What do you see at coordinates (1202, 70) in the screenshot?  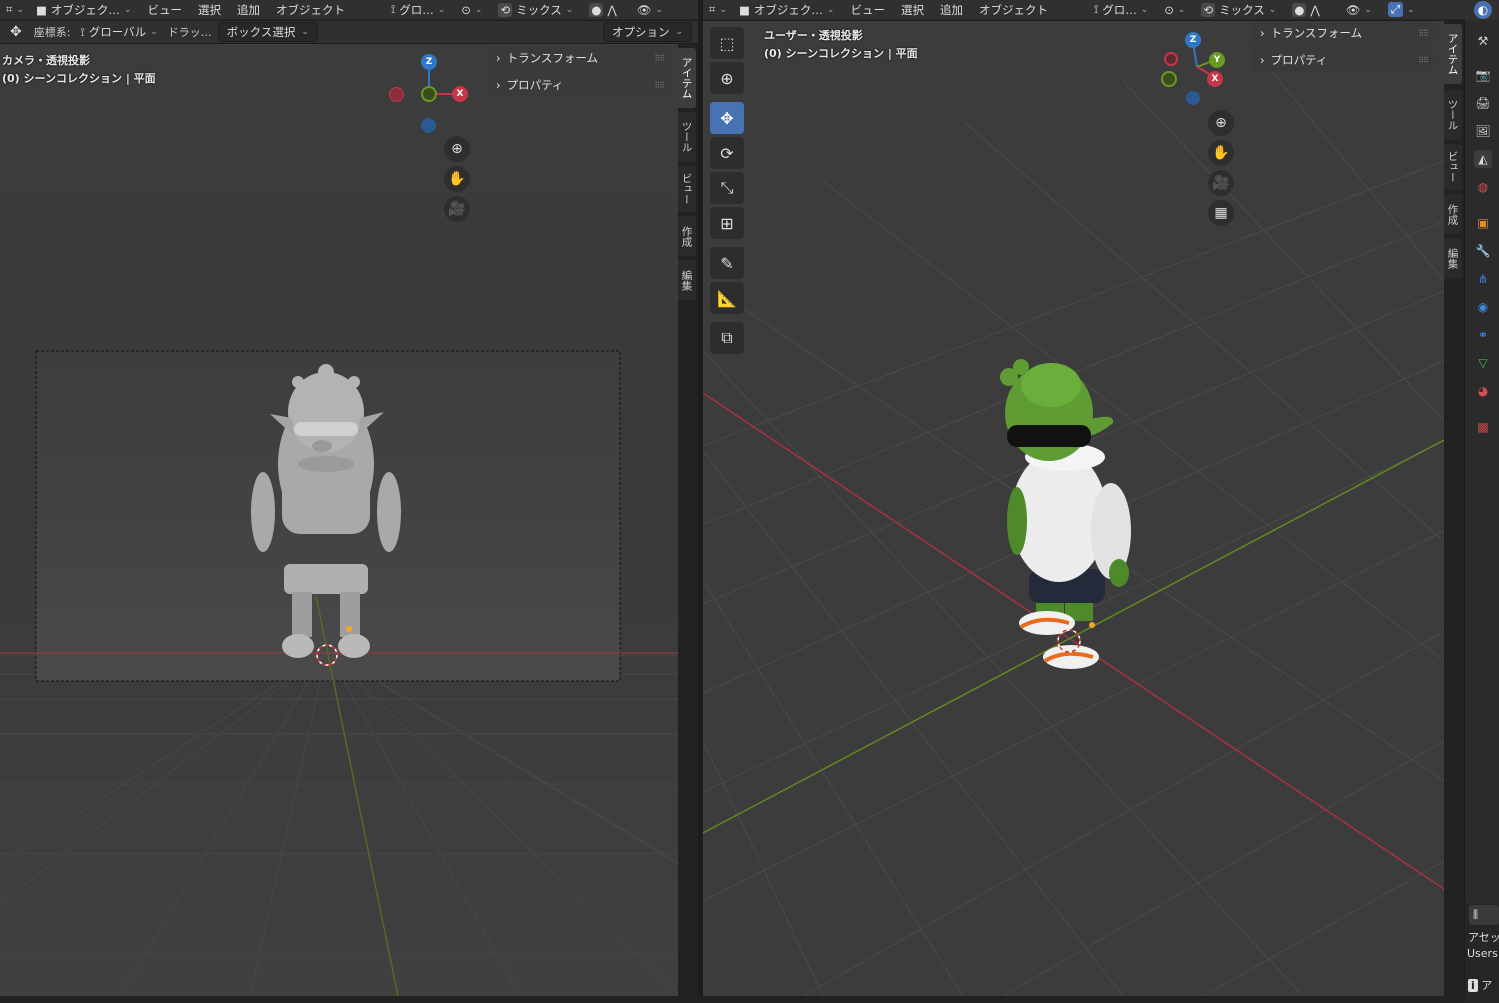 I see `right-navigation-gizmo: Z Y X` at bounding box center [1202, 70].